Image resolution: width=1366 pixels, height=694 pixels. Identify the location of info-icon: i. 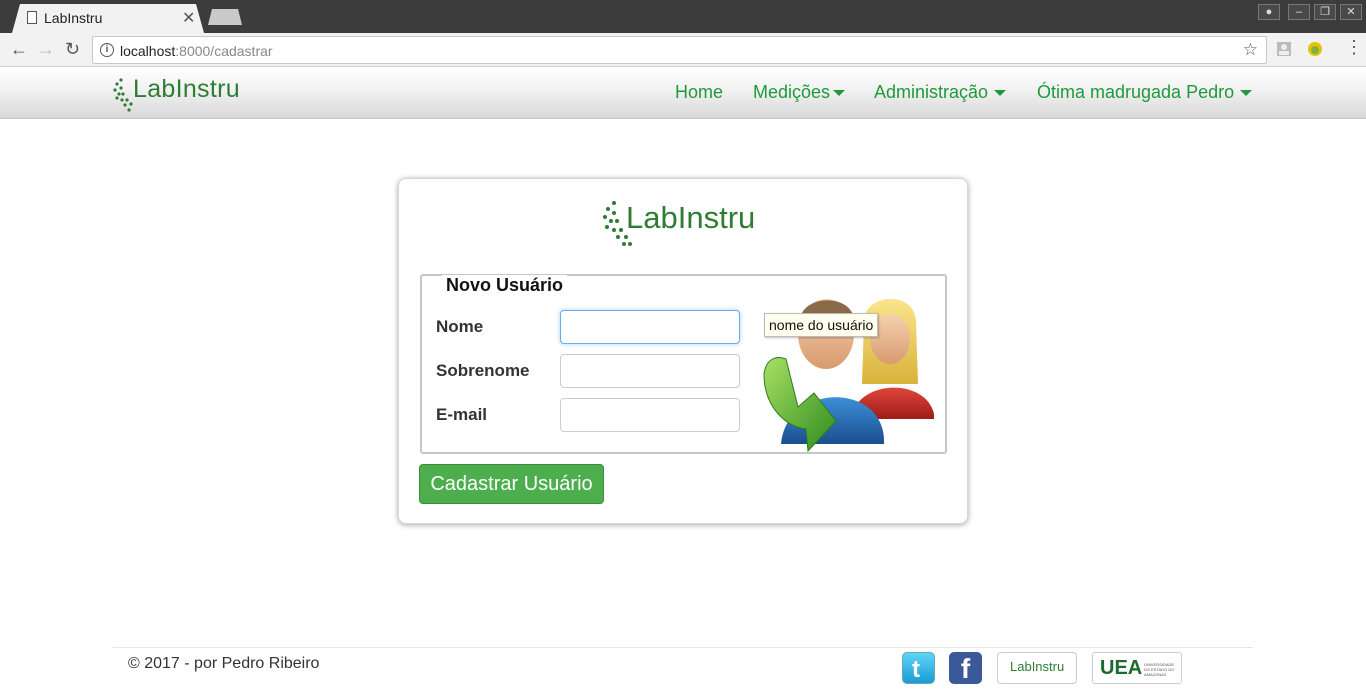
(107, 50).